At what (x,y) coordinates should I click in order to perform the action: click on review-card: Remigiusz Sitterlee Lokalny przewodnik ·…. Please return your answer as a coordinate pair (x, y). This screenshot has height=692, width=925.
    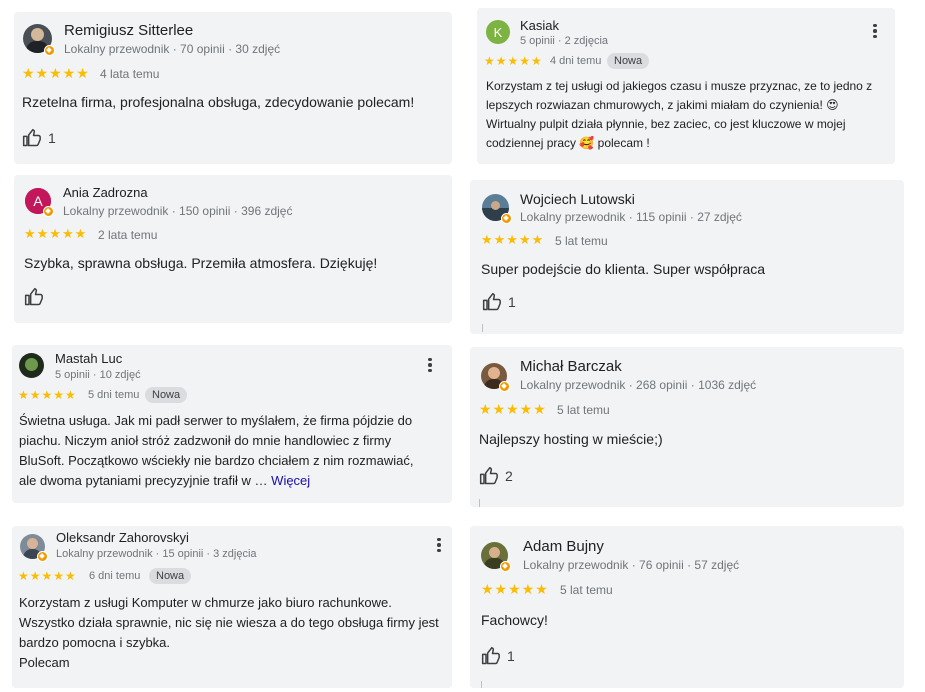
    Looking at the image, I should click on (233, 88).